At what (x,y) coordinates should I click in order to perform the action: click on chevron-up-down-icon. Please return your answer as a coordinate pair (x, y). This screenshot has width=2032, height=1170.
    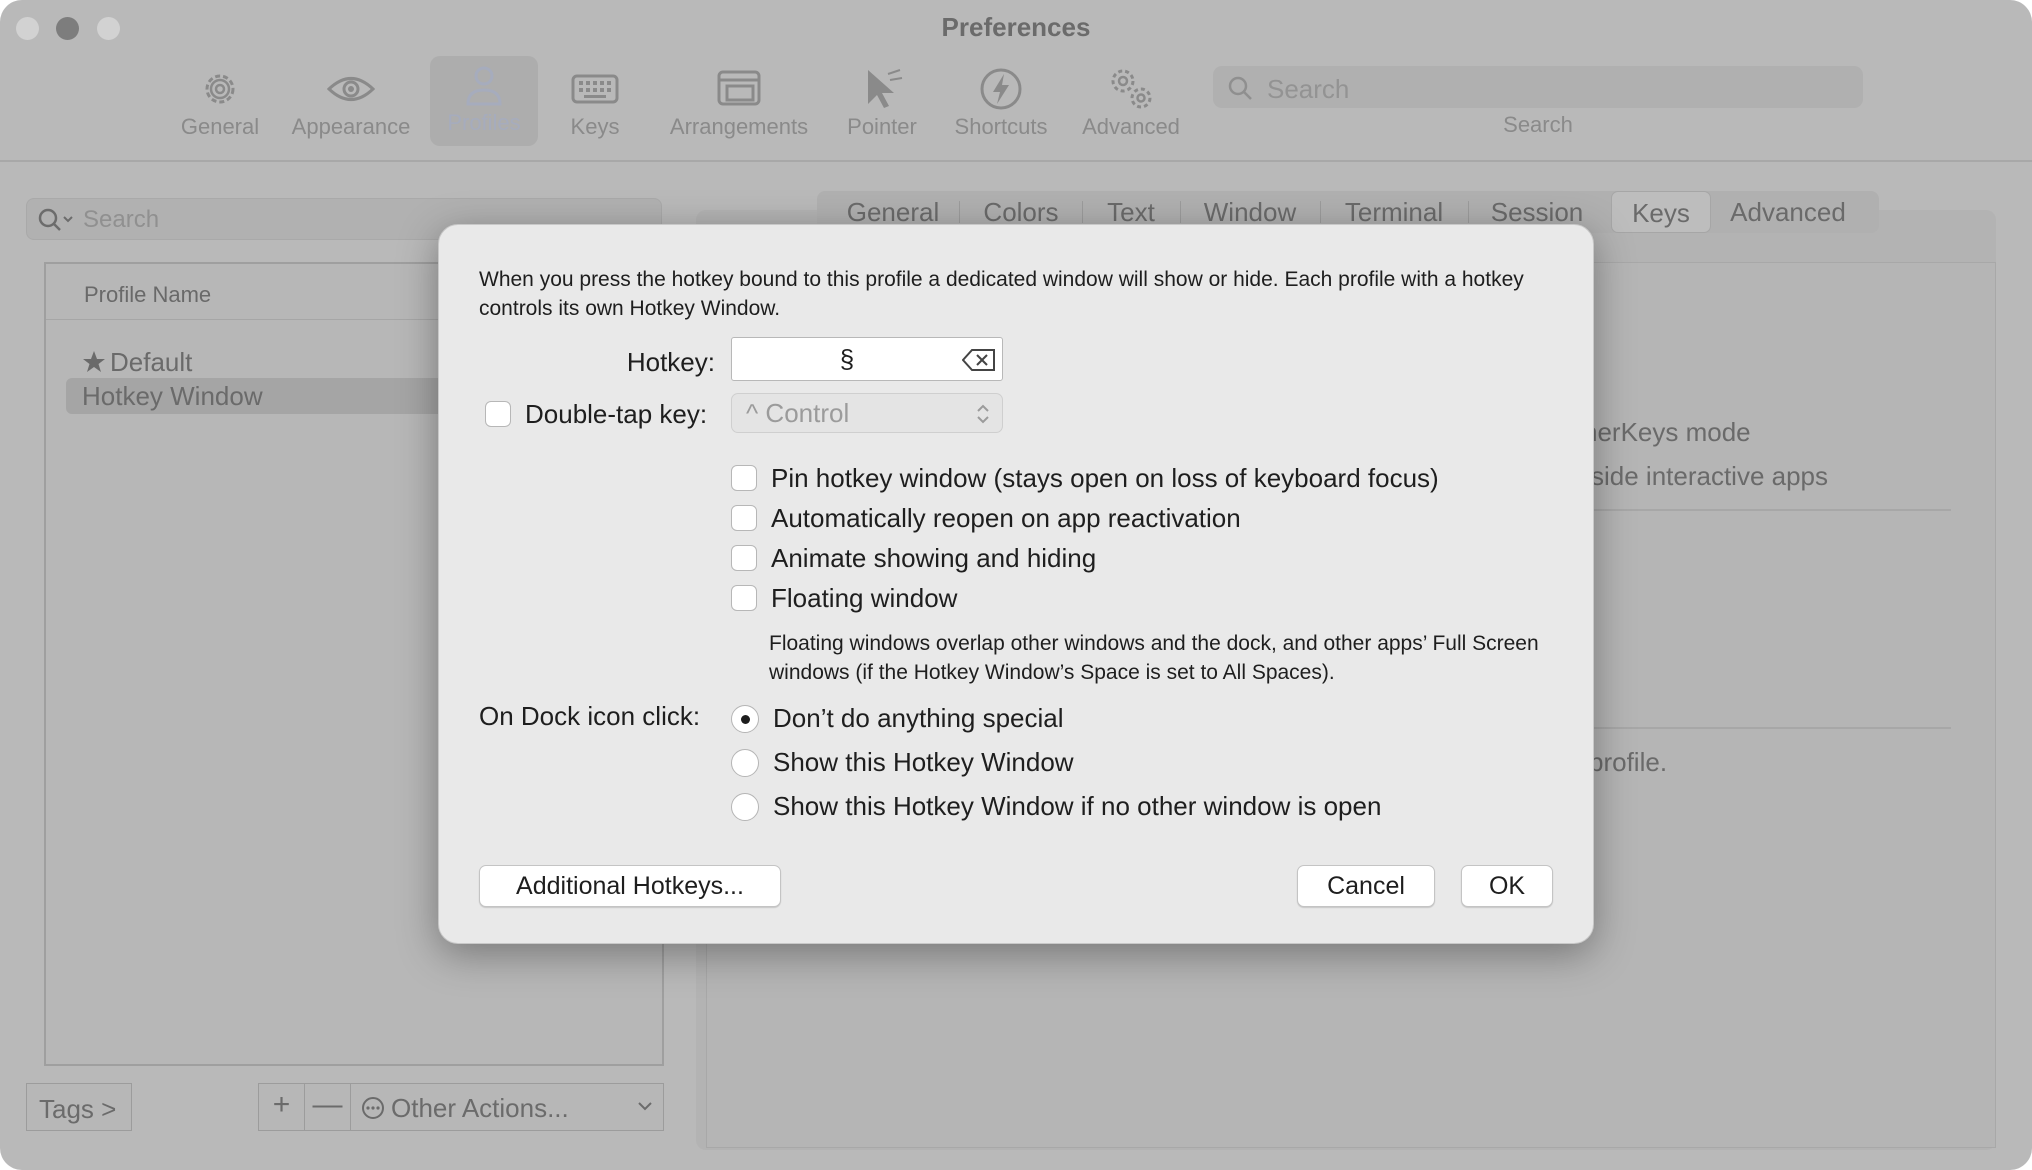
    Looking at the image, I should click on (983, 414).